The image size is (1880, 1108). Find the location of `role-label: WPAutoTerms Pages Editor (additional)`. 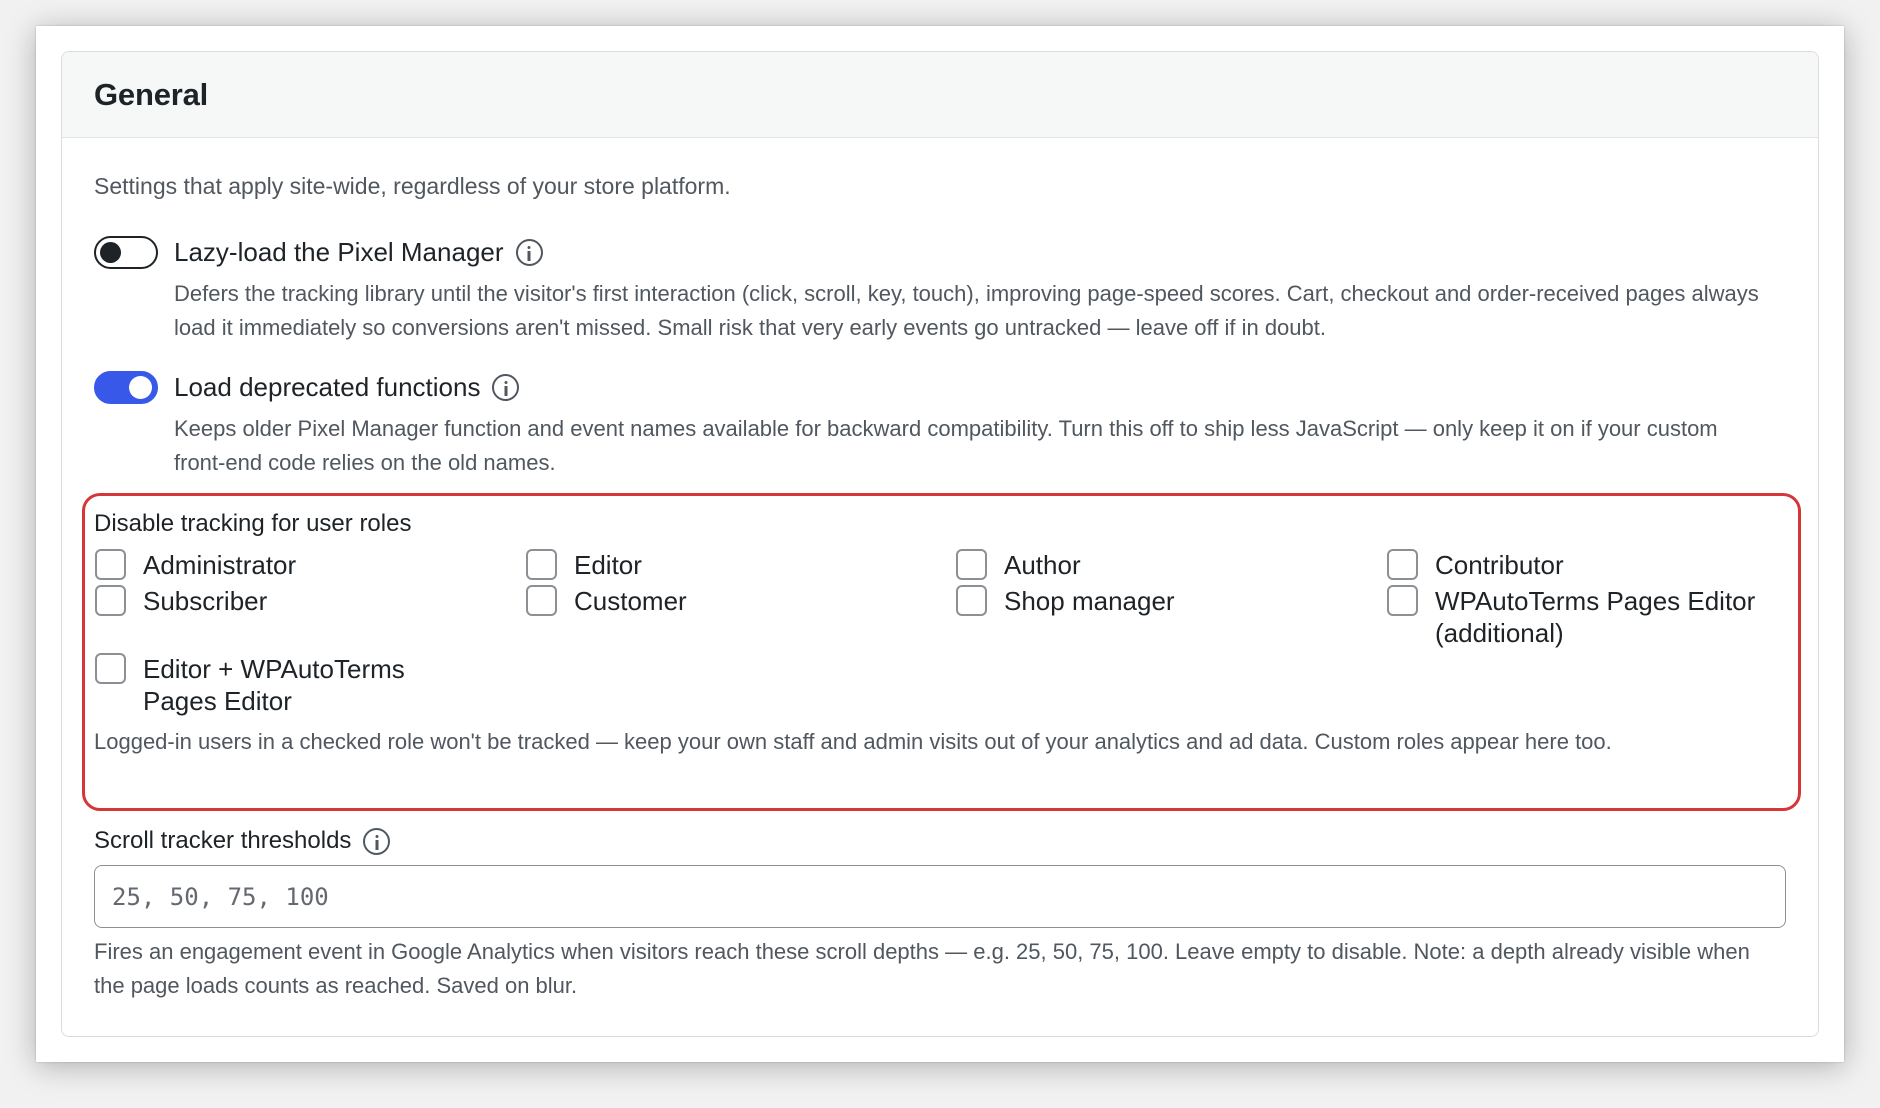

role-label: WPAutoTerms Pages Editor (additional) is located at coordinates (1595, 617).